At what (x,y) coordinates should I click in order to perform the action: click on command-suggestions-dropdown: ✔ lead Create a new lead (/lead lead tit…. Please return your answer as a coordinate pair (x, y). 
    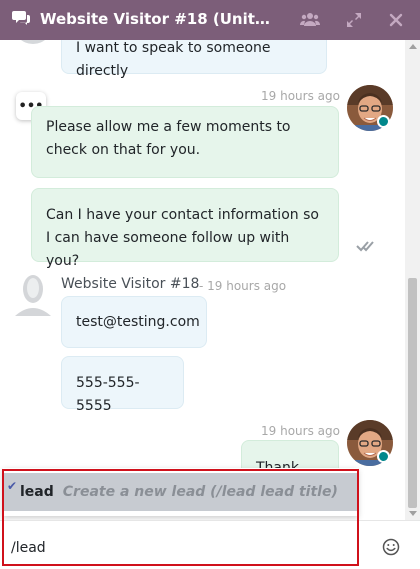
    Looking at the image, I should click on (180, 492).